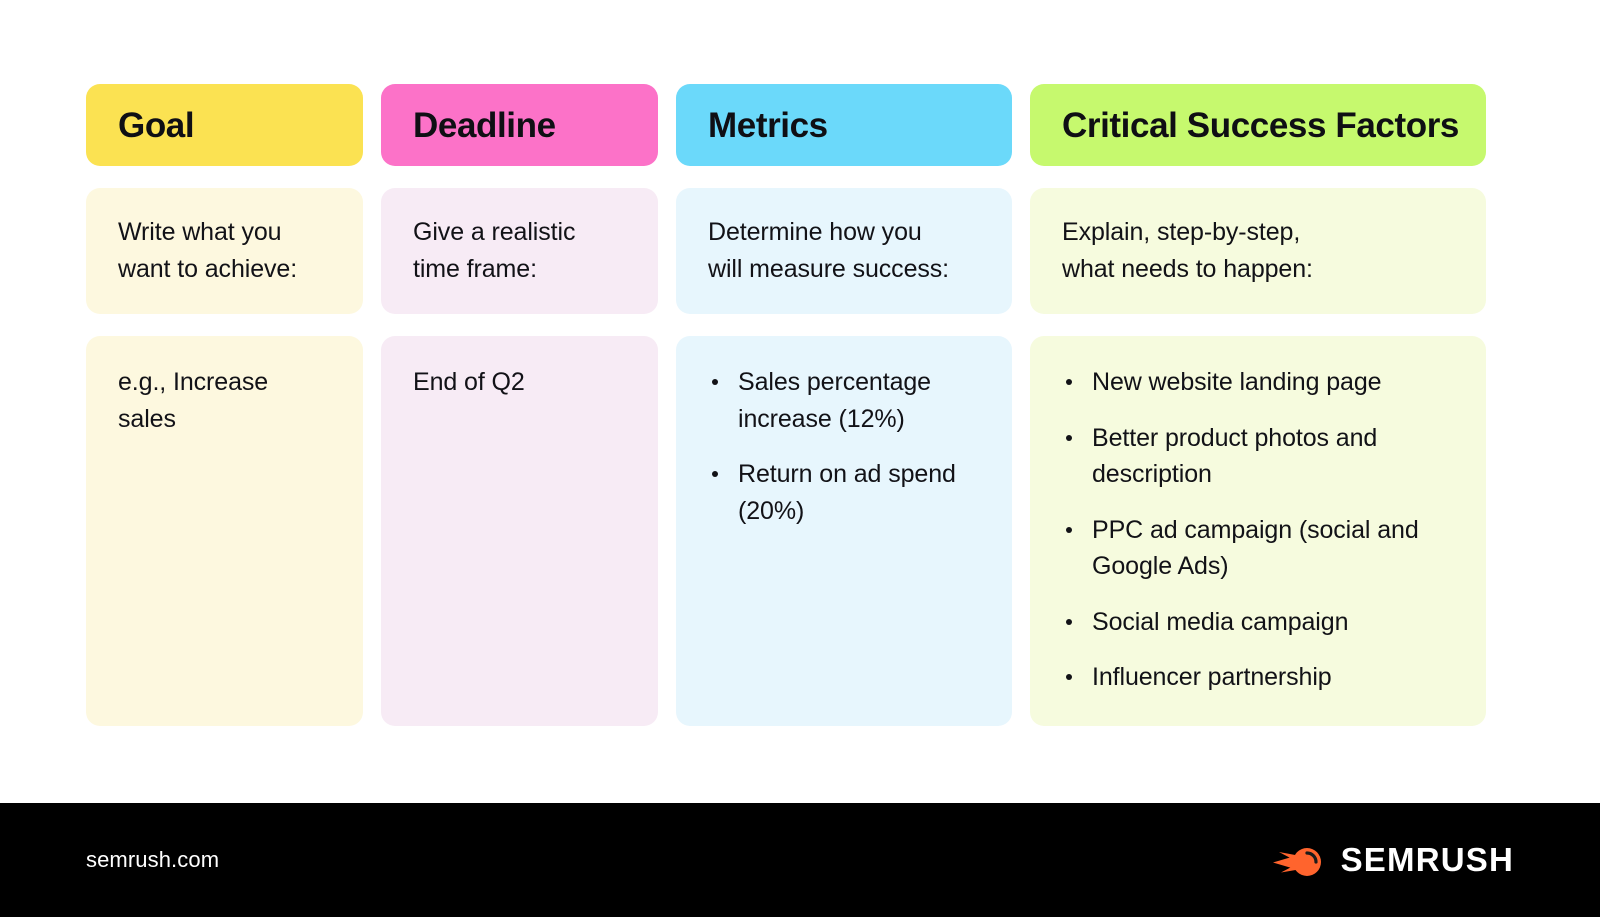  Describe the element at coordinates (208, 250) in the screenshot. I see `column-instruction-text: Write what you want to achieve:` at that location.